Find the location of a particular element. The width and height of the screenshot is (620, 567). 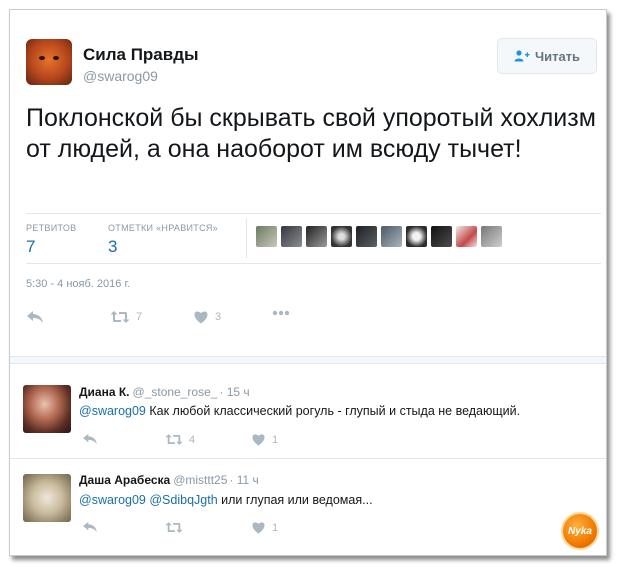

reply-author: Диана К. @_stone_rose_ · 15 ч is located at coordinates (164, 392).